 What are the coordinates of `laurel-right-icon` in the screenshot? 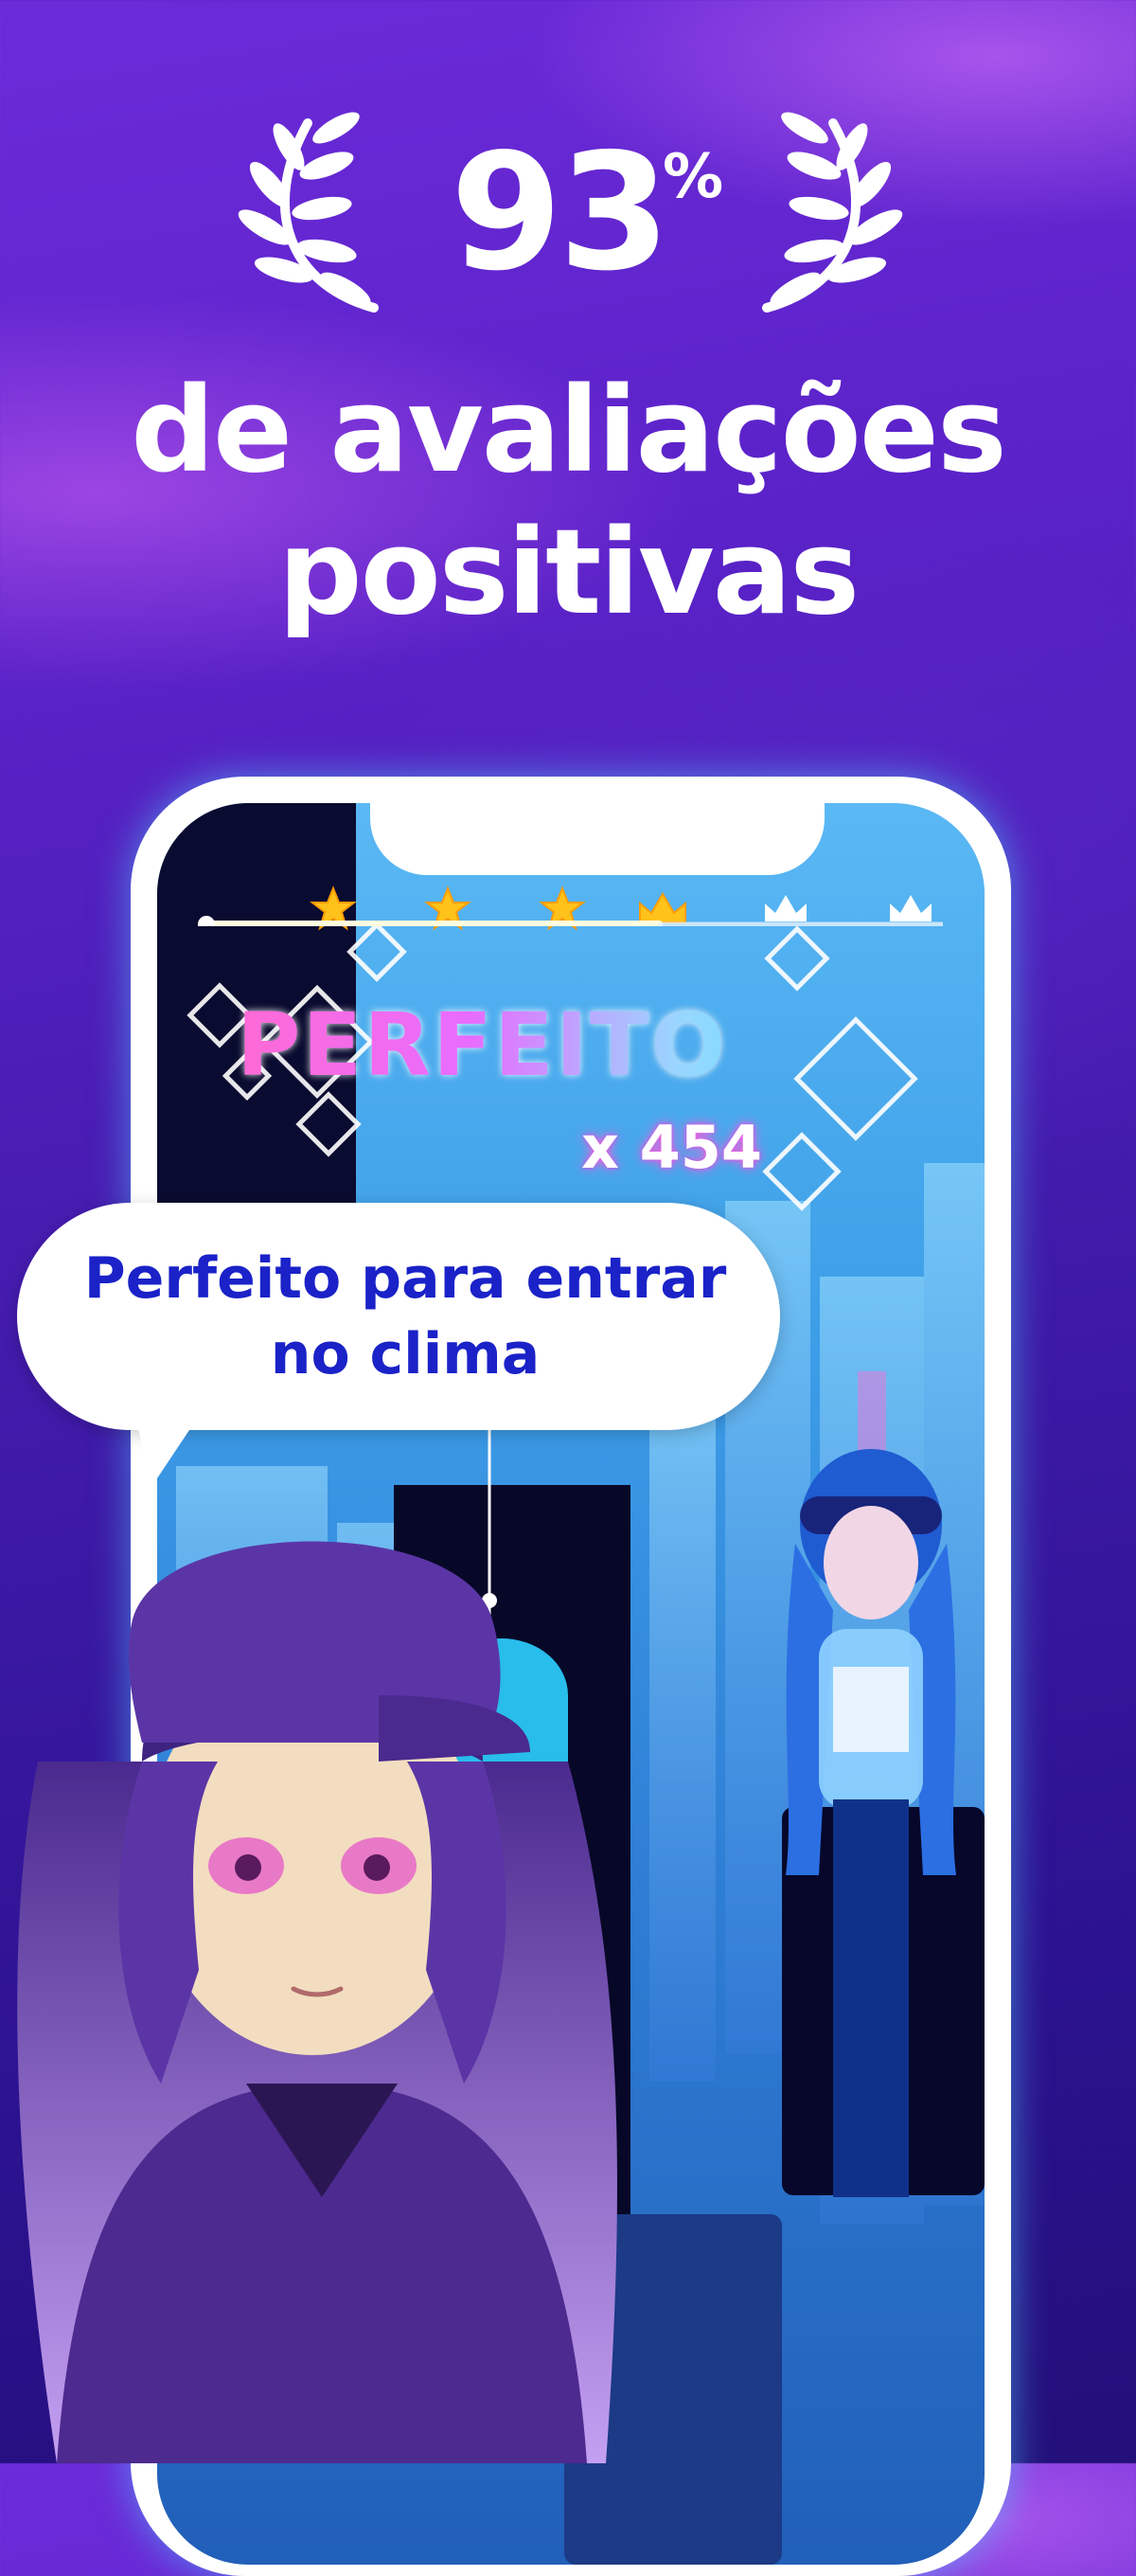 It's located at (832, 212).